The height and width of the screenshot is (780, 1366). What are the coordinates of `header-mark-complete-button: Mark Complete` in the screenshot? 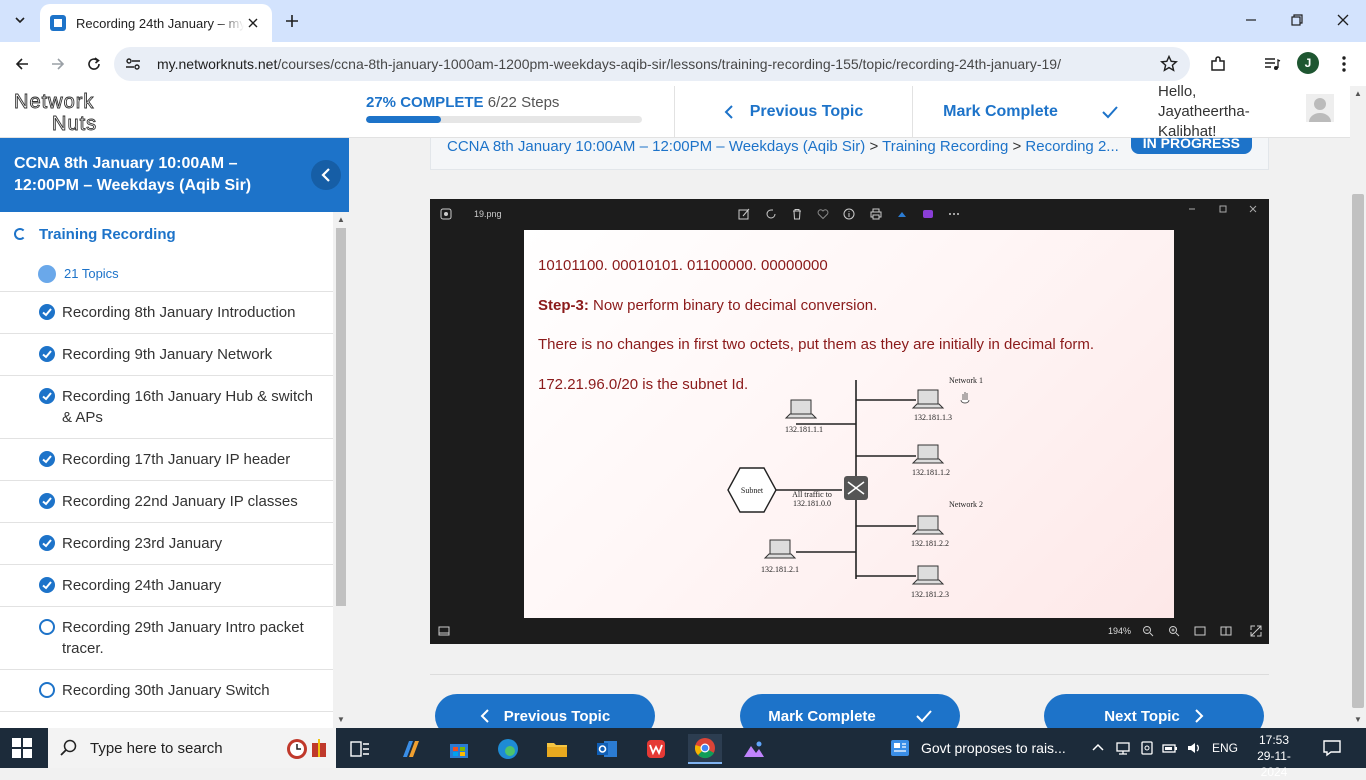 It's located at (1030, 112).